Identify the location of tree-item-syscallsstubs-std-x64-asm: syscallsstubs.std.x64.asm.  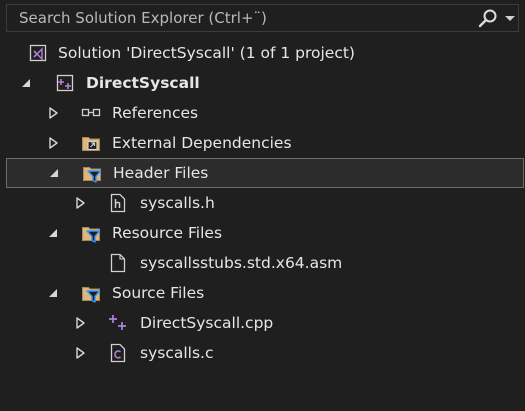
(262, 263).